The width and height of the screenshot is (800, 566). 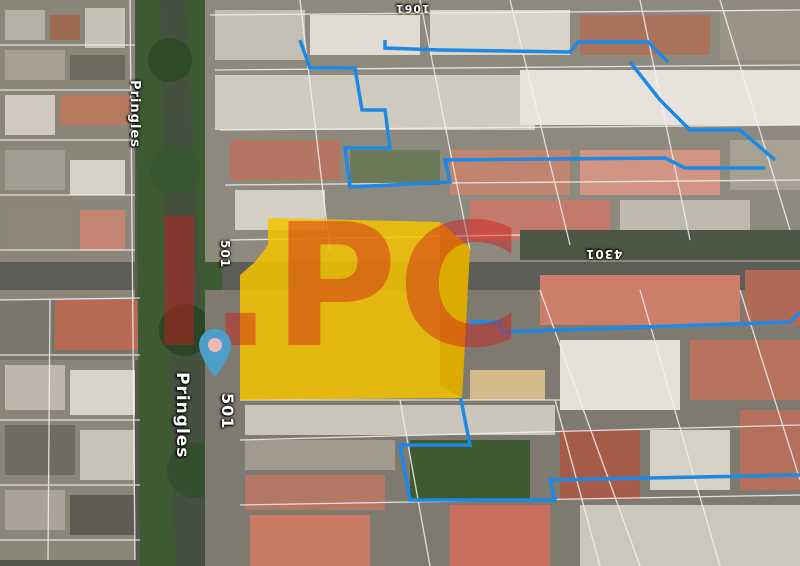 What do you see at coordinates (604, 254) in the screenshot?
I see `cross-street-number-label: 4301` at bounding box center [604, 254].